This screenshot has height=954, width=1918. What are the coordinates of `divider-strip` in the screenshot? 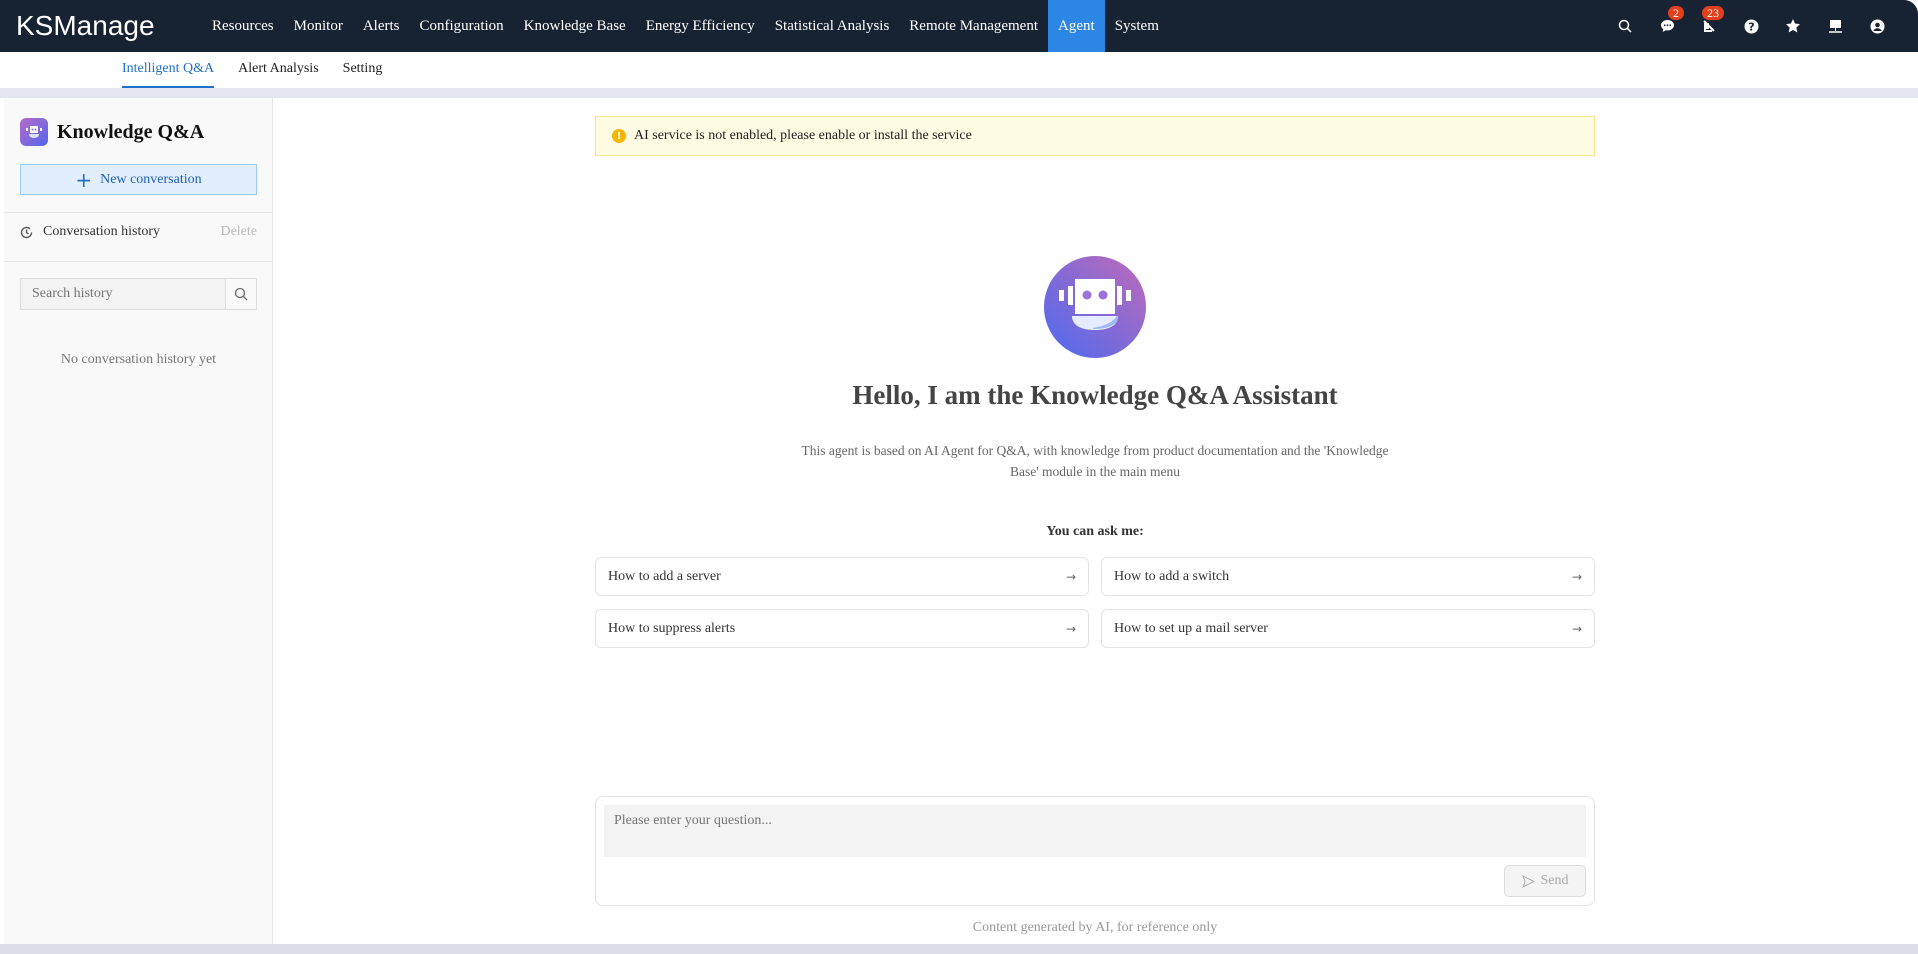 It's located at (959, 93).